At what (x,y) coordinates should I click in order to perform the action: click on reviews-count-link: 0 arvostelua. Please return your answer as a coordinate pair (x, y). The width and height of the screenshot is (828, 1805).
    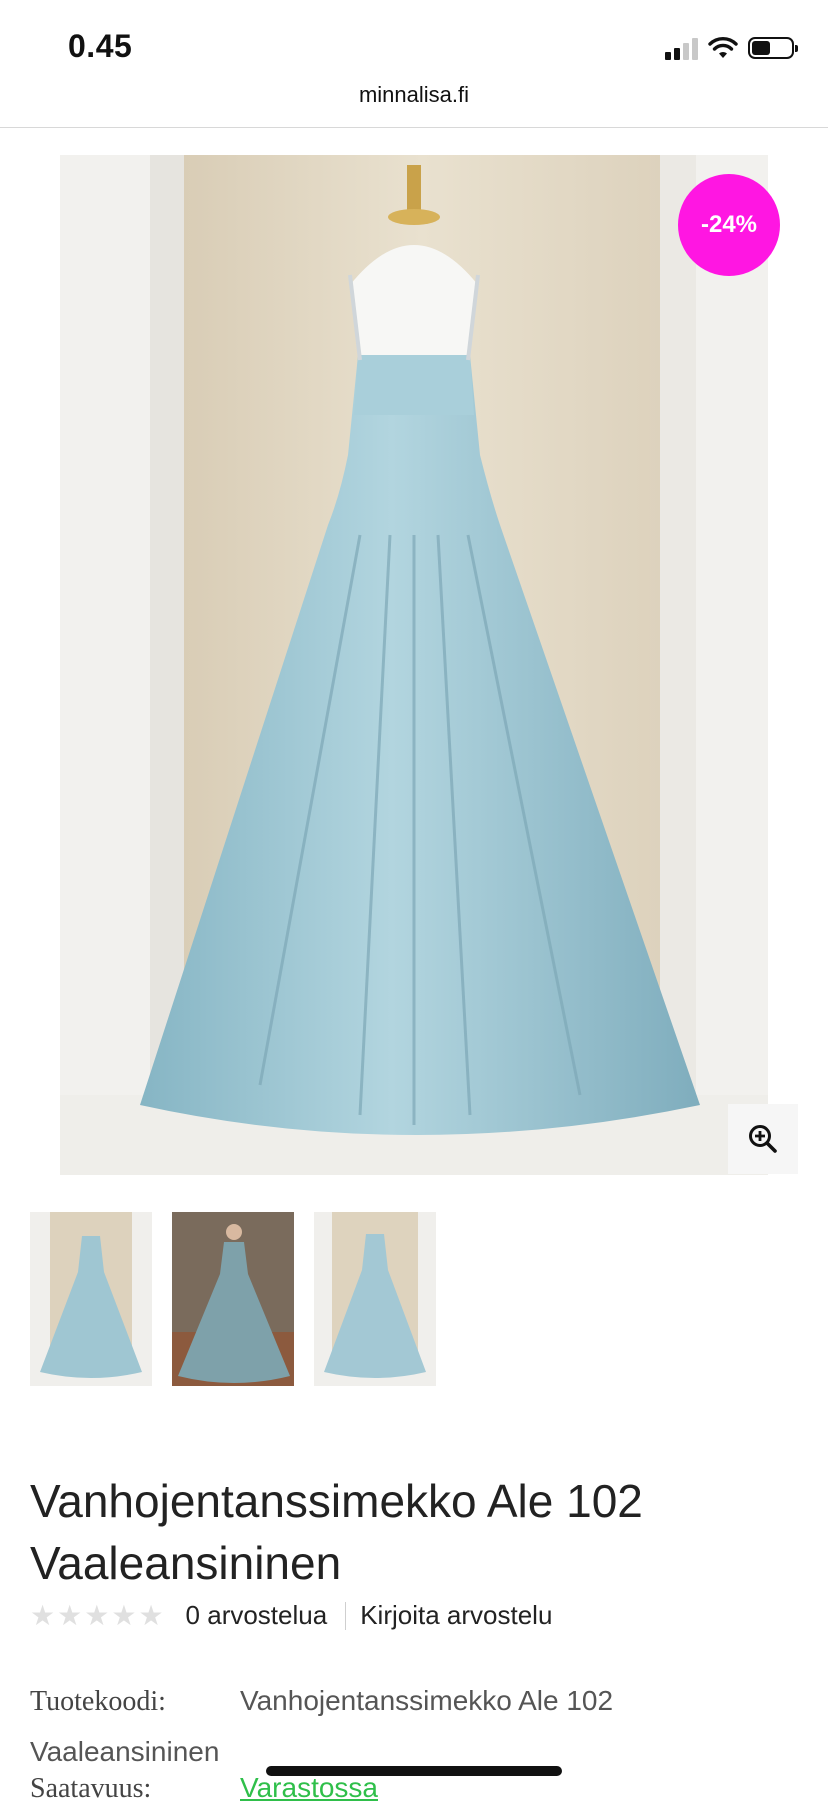
    Looking at the image, I should click on (257, 1615).